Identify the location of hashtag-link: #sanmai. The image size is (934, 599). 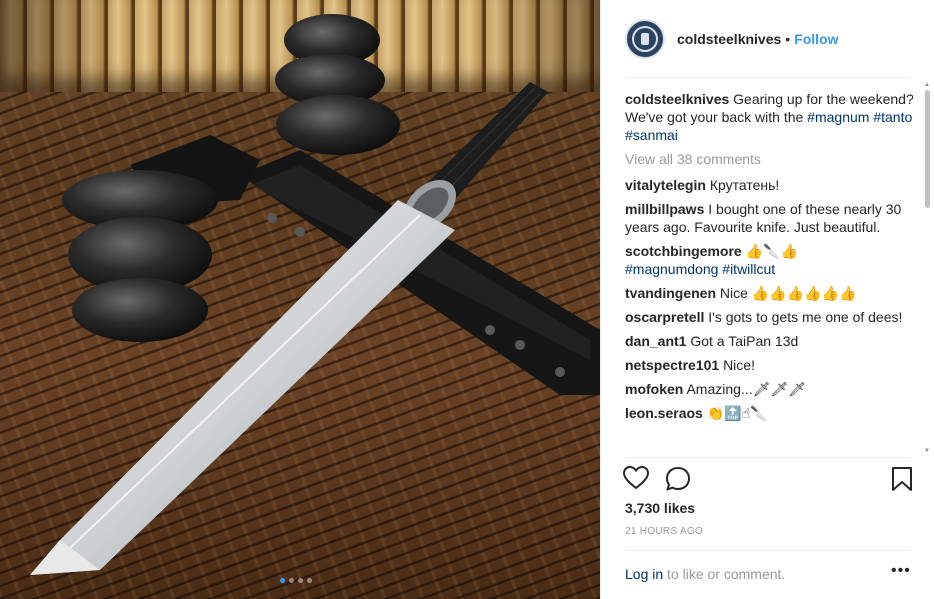
(651, 135).